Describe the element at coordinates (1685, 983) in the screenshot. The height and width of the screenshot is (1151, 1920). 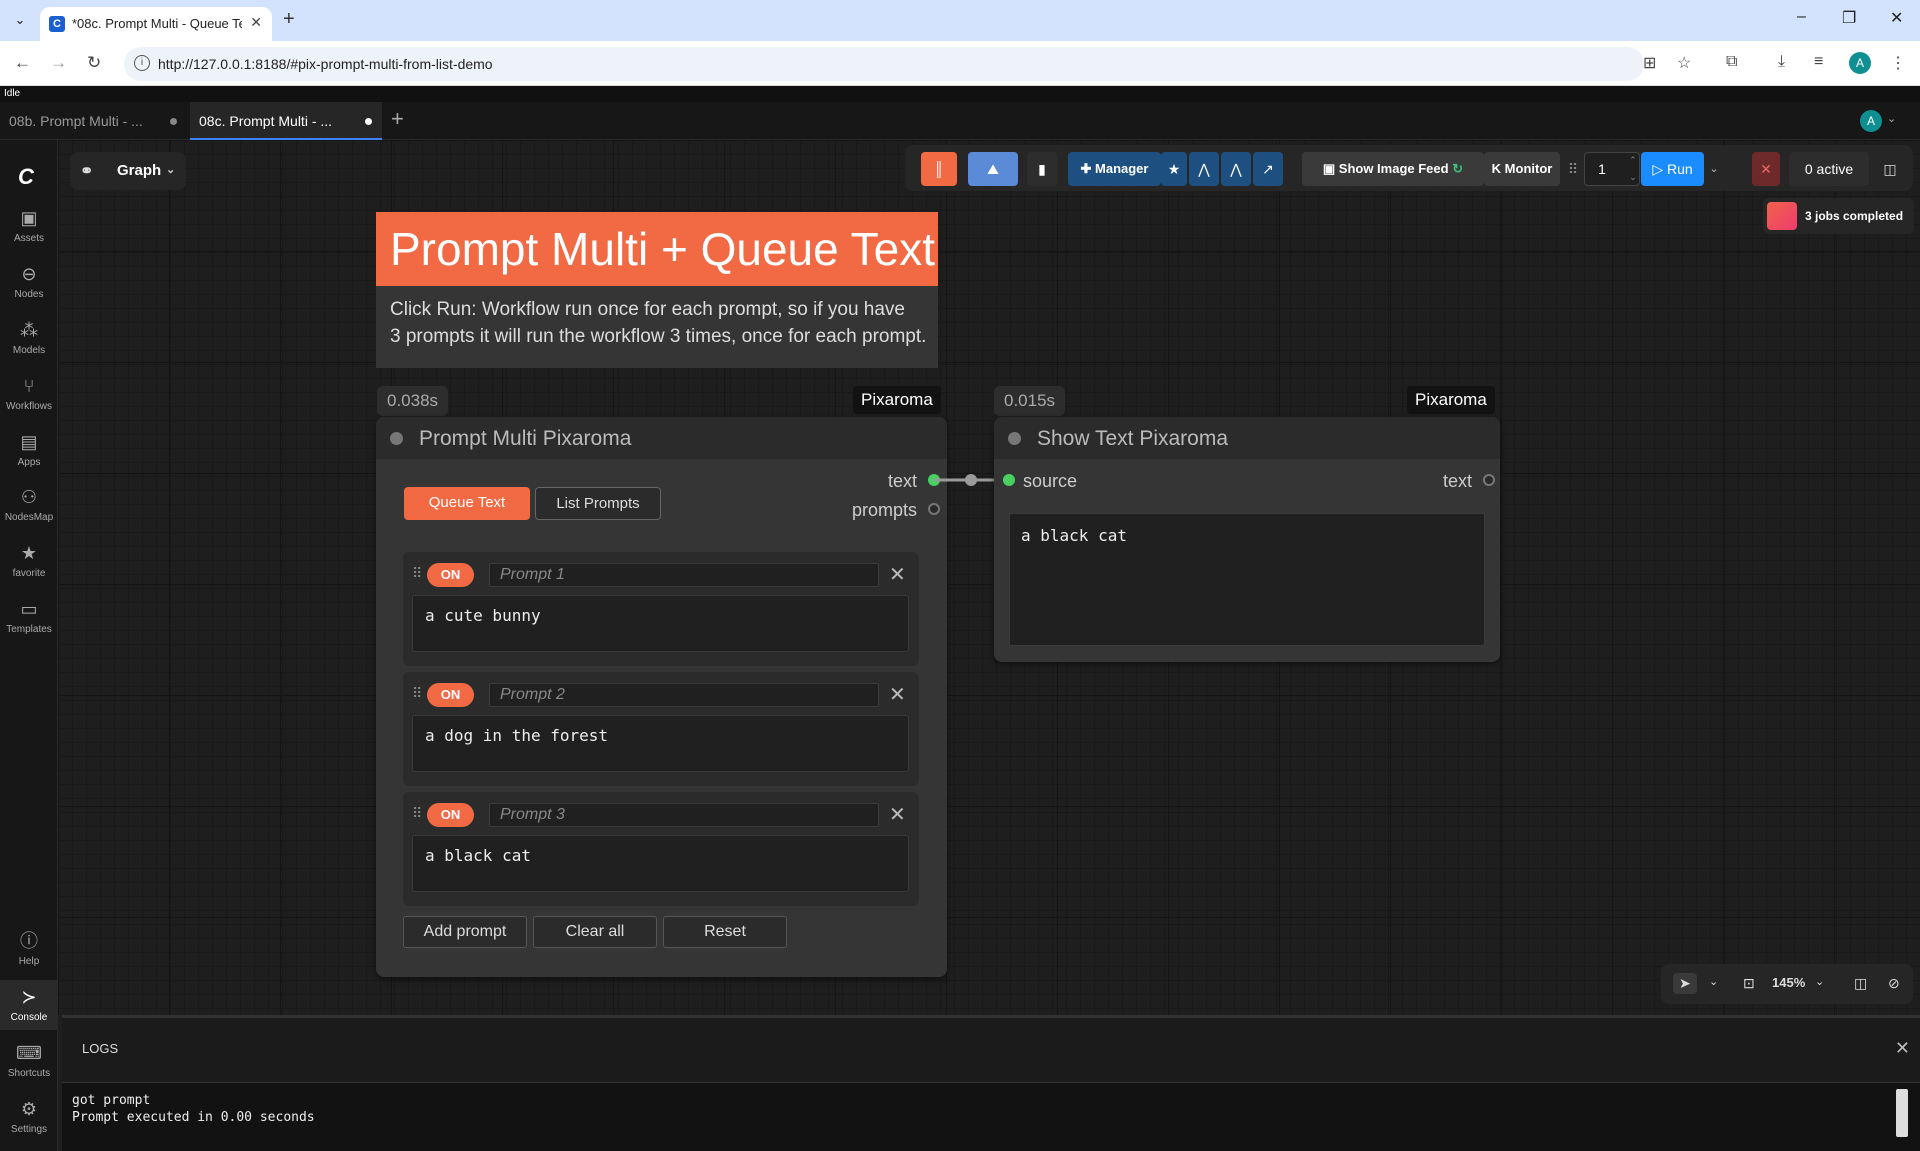
I see `select-tool-icon: ➤` at that location.